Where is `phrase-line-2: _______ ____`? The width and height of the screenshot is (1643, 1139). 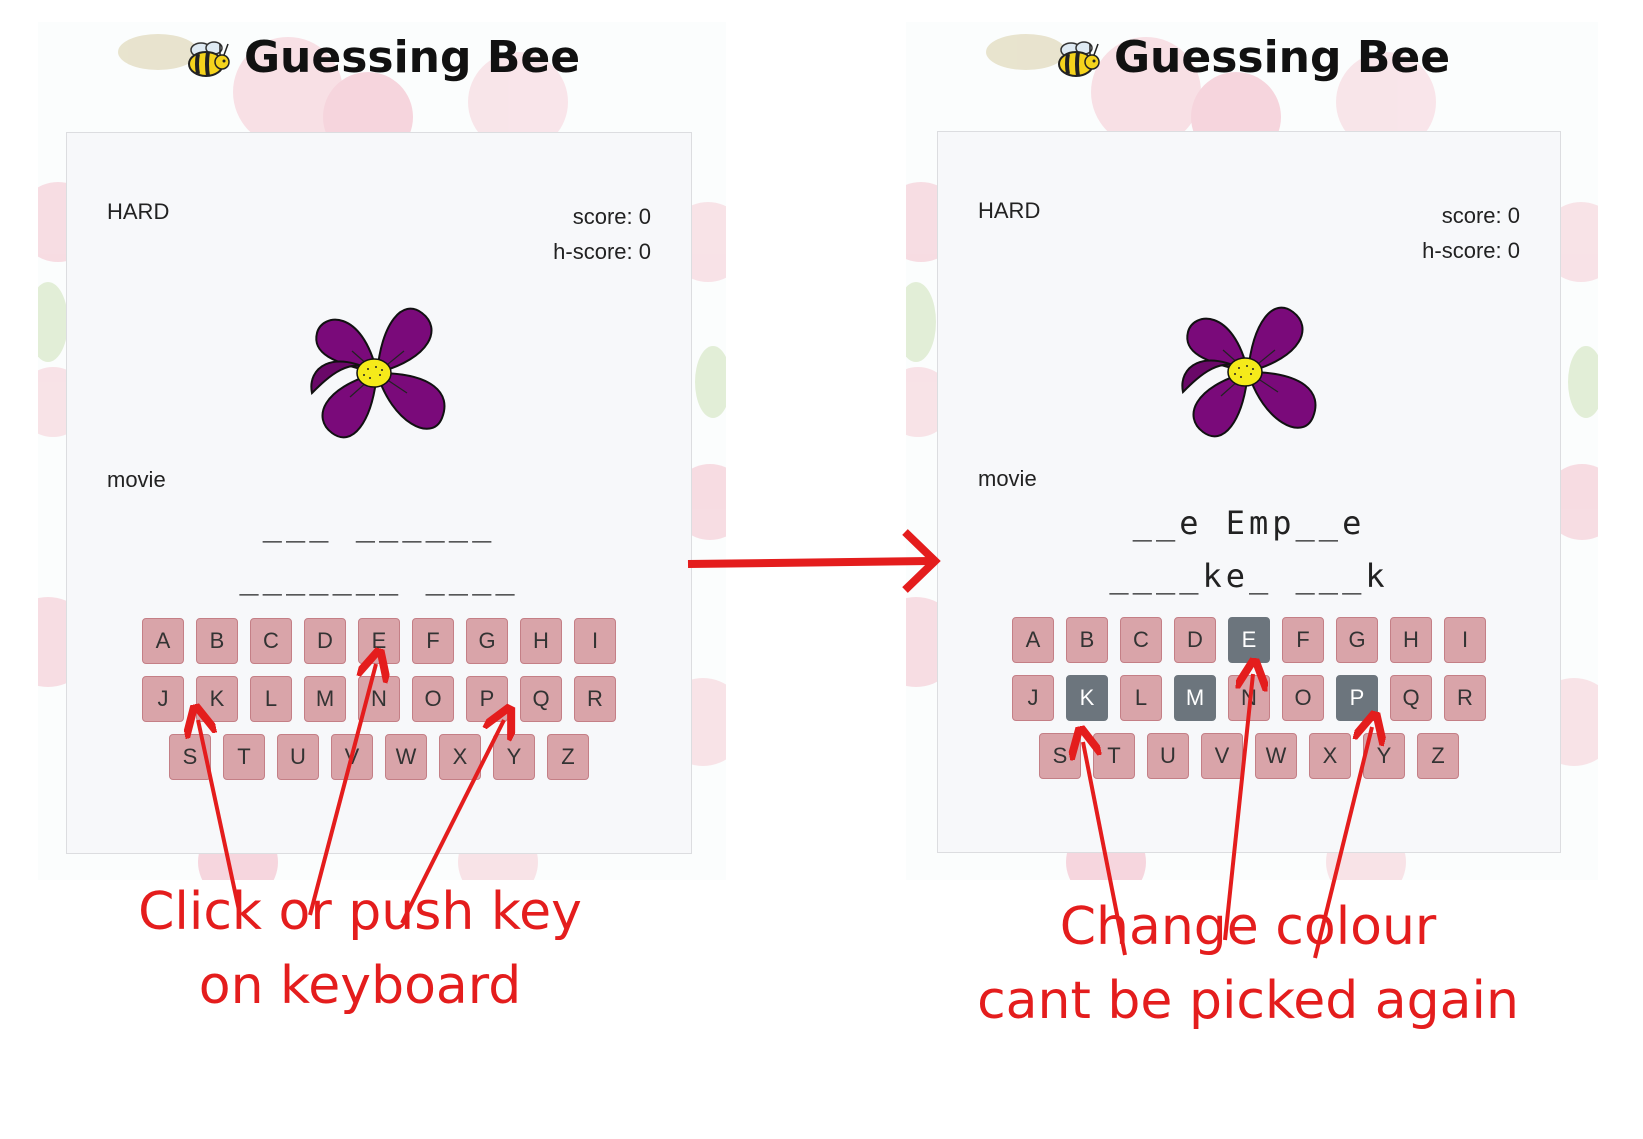 phrase-line-2: _______ ____ is located at coordinates (379, 577).